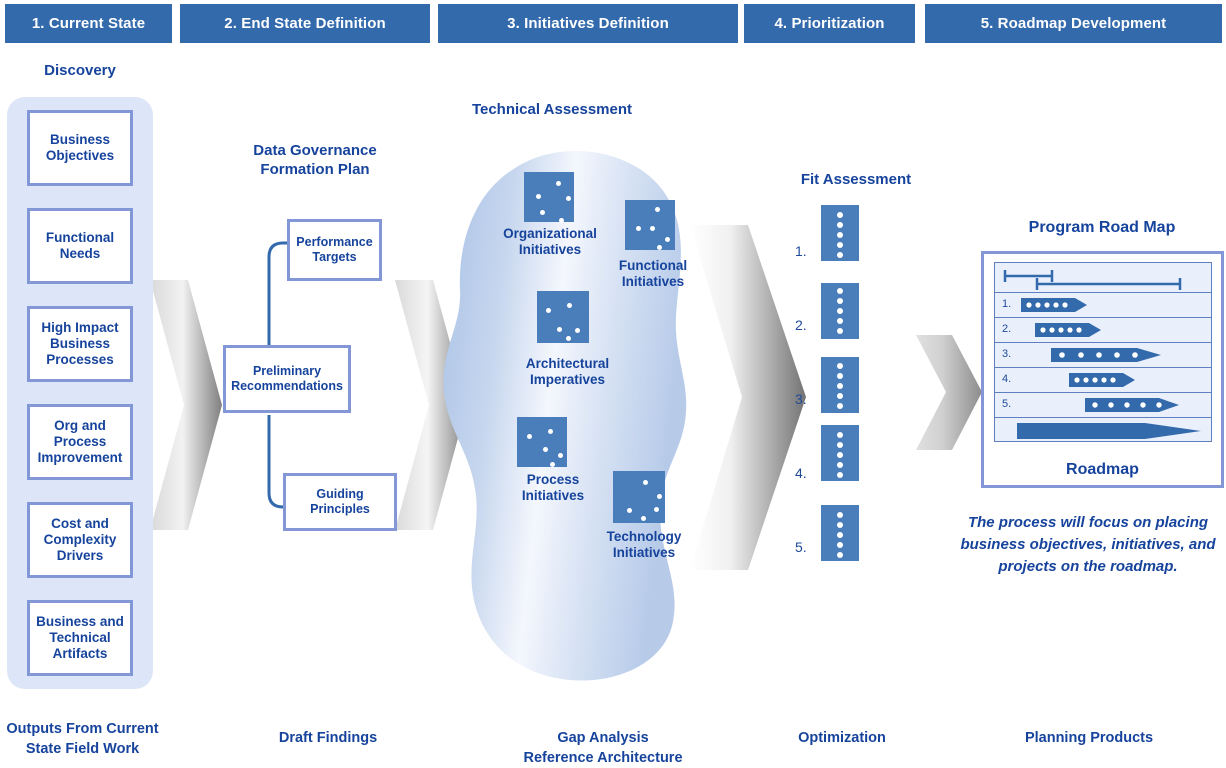 The height and width of the screenshot is (768, 1226). What do you see at coordinates (1007, 354) in the screenshot?
I see `roadmap-row-number: 3.` at bounding box center [1007, 354].